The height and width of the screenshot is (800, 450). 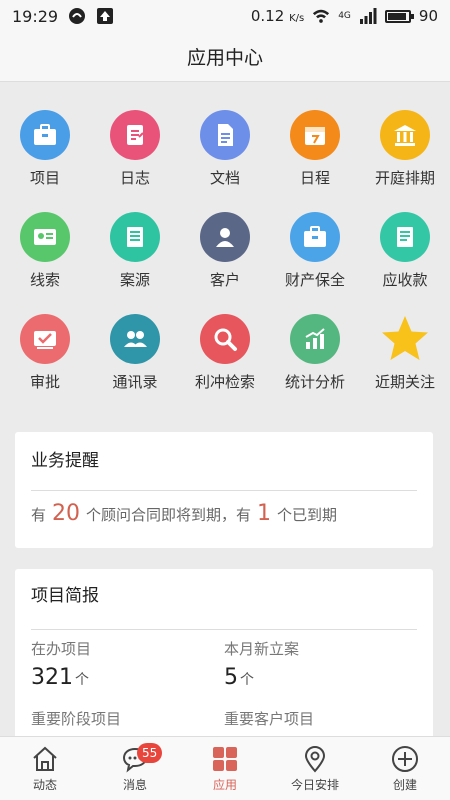 I want to click on wifi-icon, so click(x=321, y=16).